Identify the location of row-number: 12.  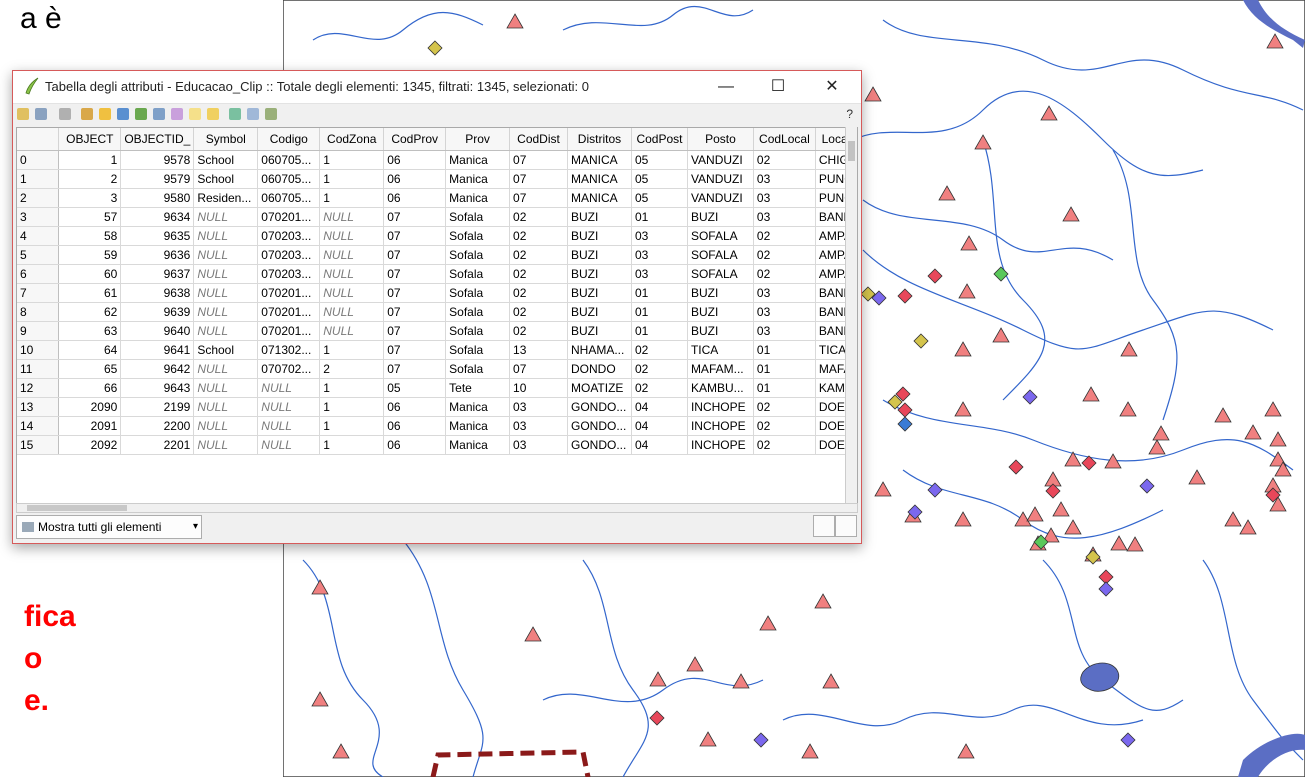
(38, 388).